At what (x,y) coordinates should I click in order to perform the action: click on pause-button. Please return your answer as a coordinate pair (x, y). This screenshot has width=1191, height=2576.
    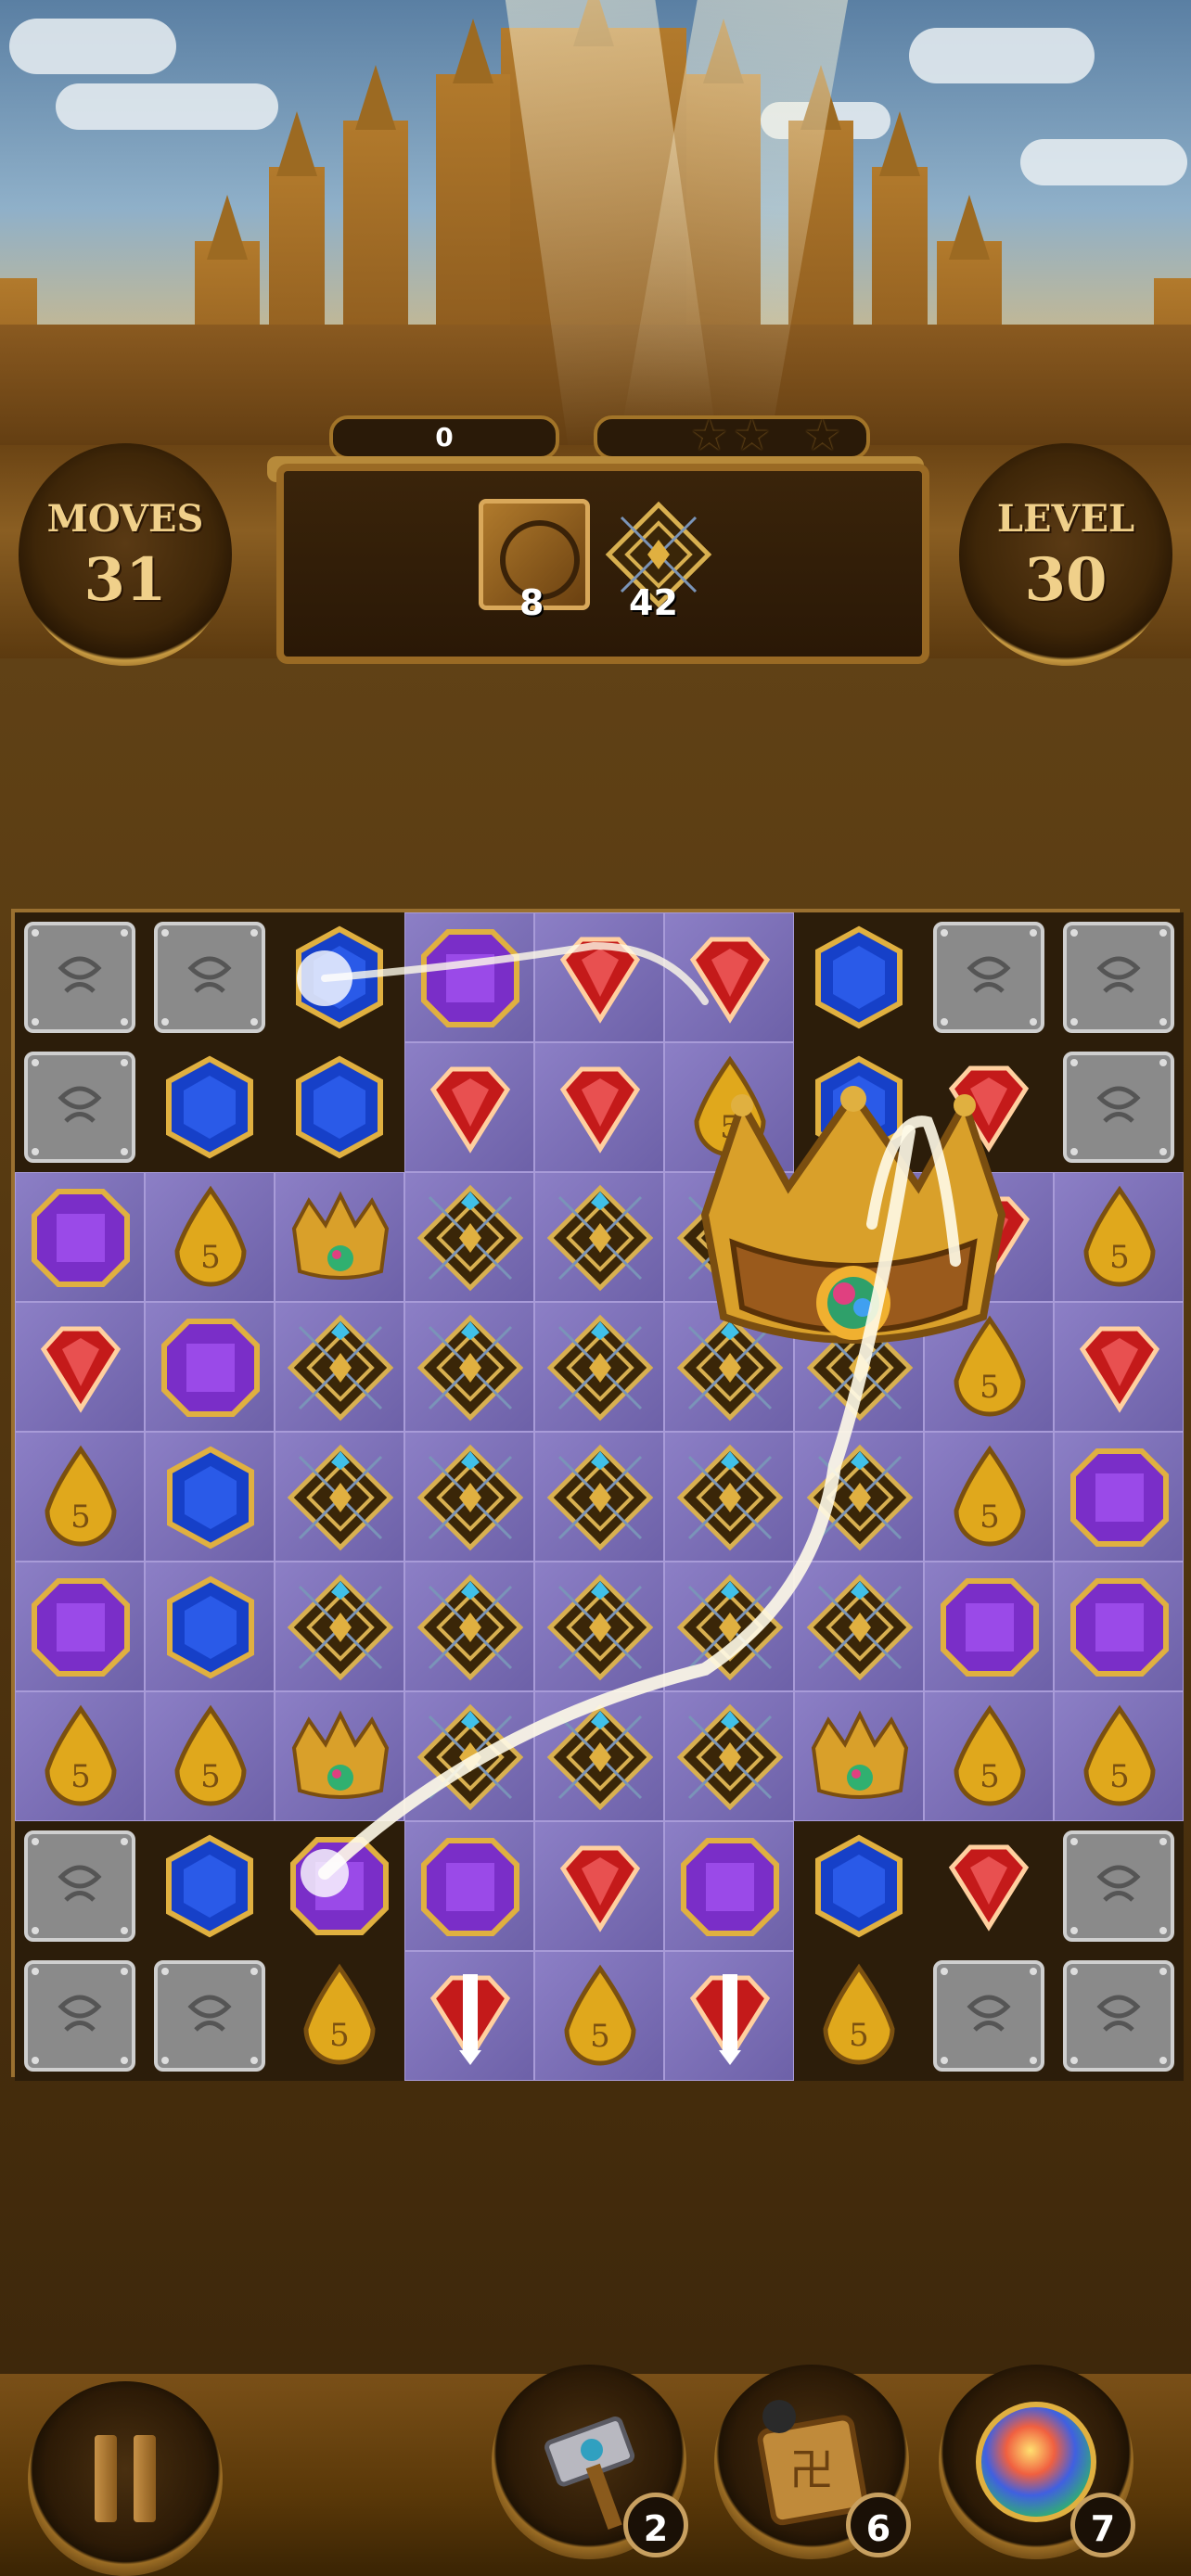
    Looking at the image, I should click on (126, 2478).